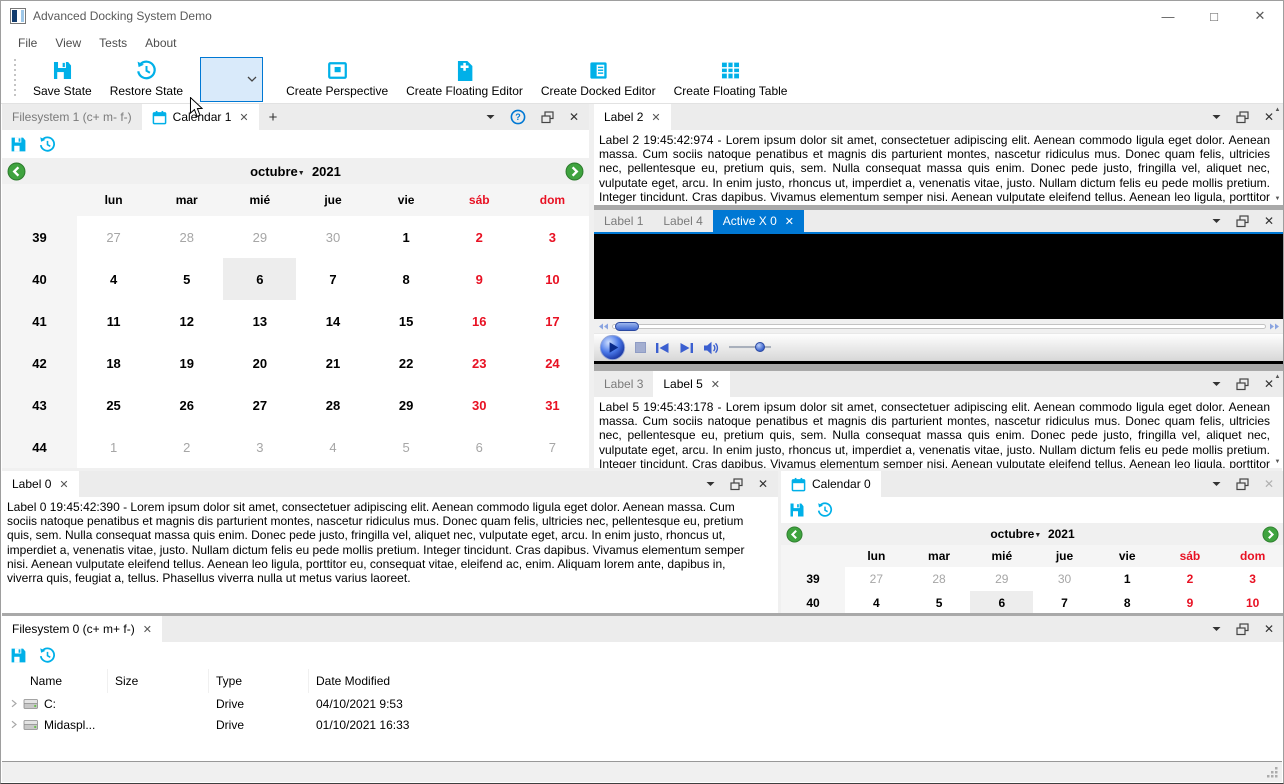  Describe the element at coordinates (939, 326) in the screenshot. I see `seek-slider` at that location.